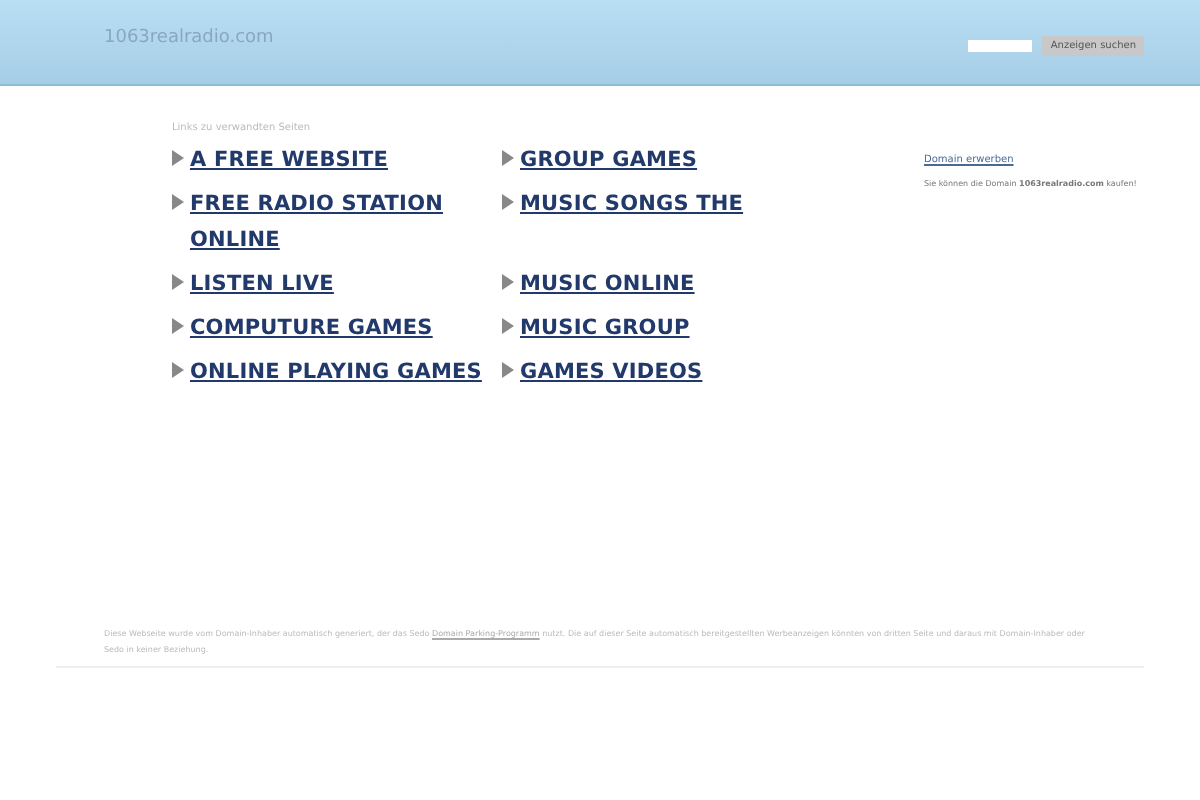  I want to click on related-link: ONLINE PLAYING GAMES, so click(336, 372).